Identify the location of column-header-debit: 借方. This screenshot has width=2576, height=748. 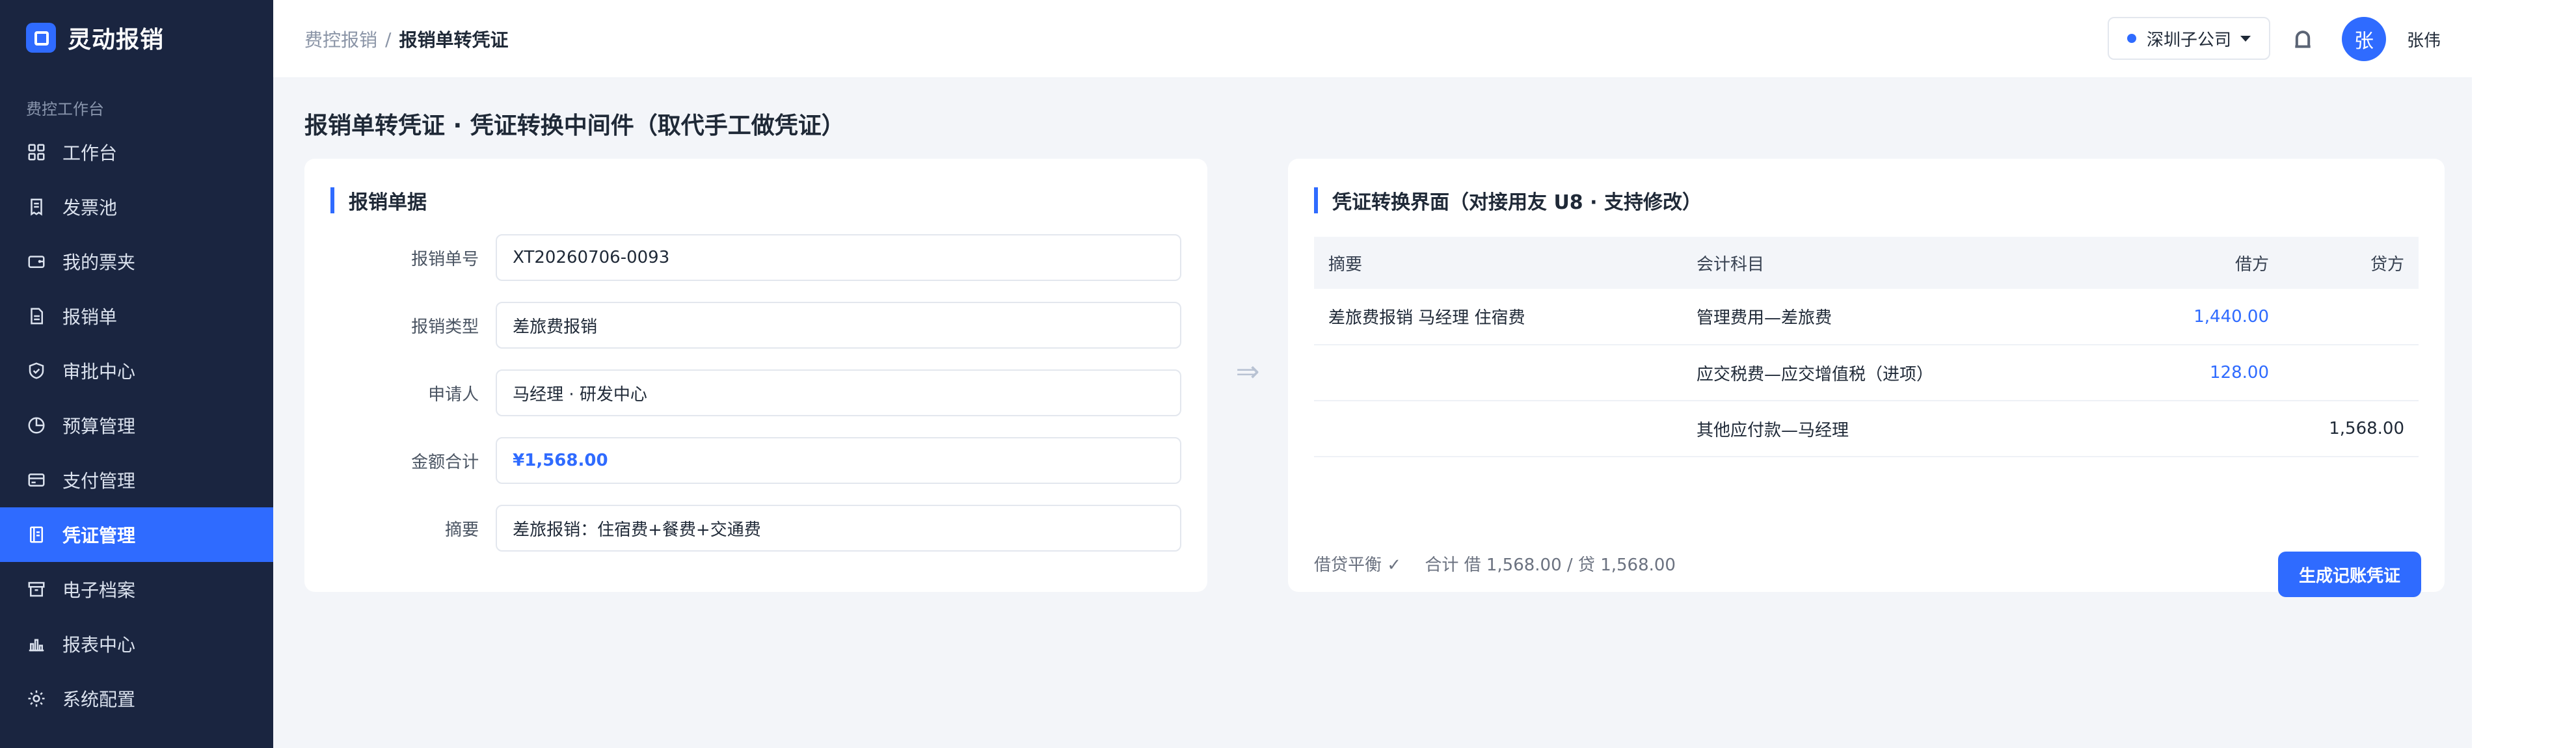
(2206, 263).